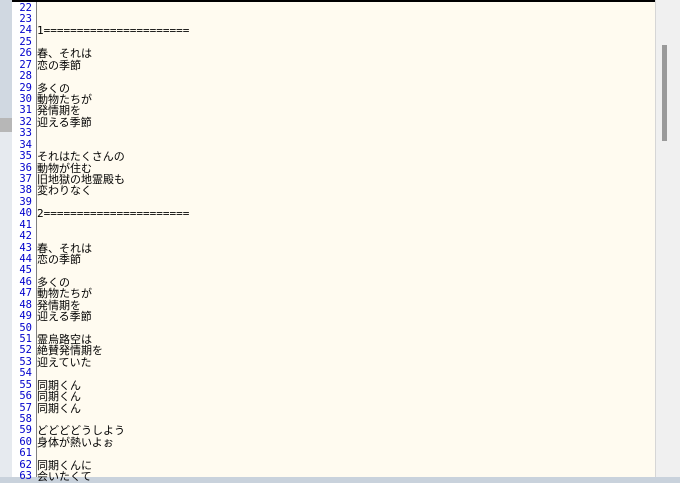  I want to click on line-number: 26, so click(25, 53).